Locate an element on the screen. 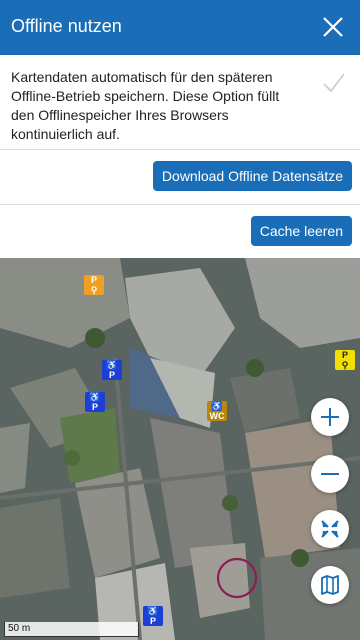 The image size is (360, 640). map-layers-icon is located at coordinates (330, 585).